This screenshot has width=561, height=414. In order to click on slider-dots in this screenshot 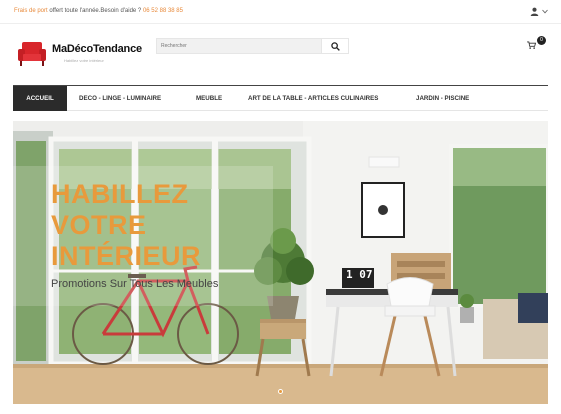, I will do `click(281, 392)`.